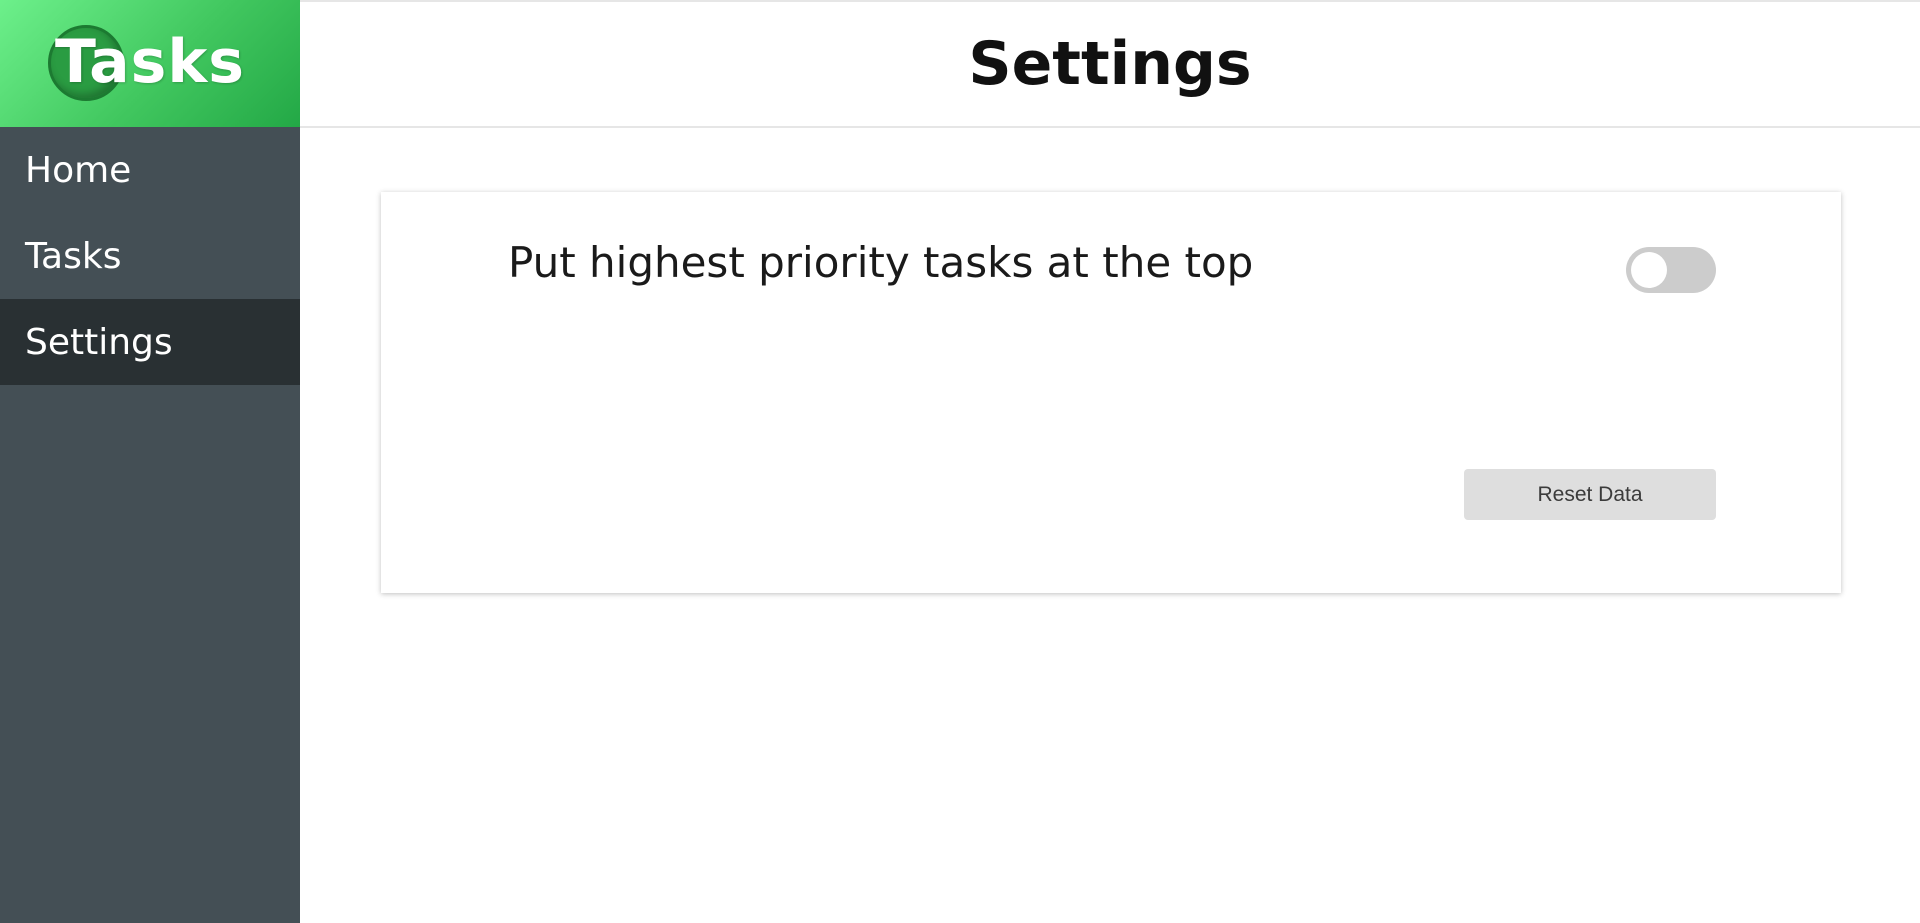 This screenshot has width=1920, height=923. What do you see at coordinates (1590, 494) in the screenshot?
I see `reset-data-button: Reset Data` at bounding box center [1590, 494].